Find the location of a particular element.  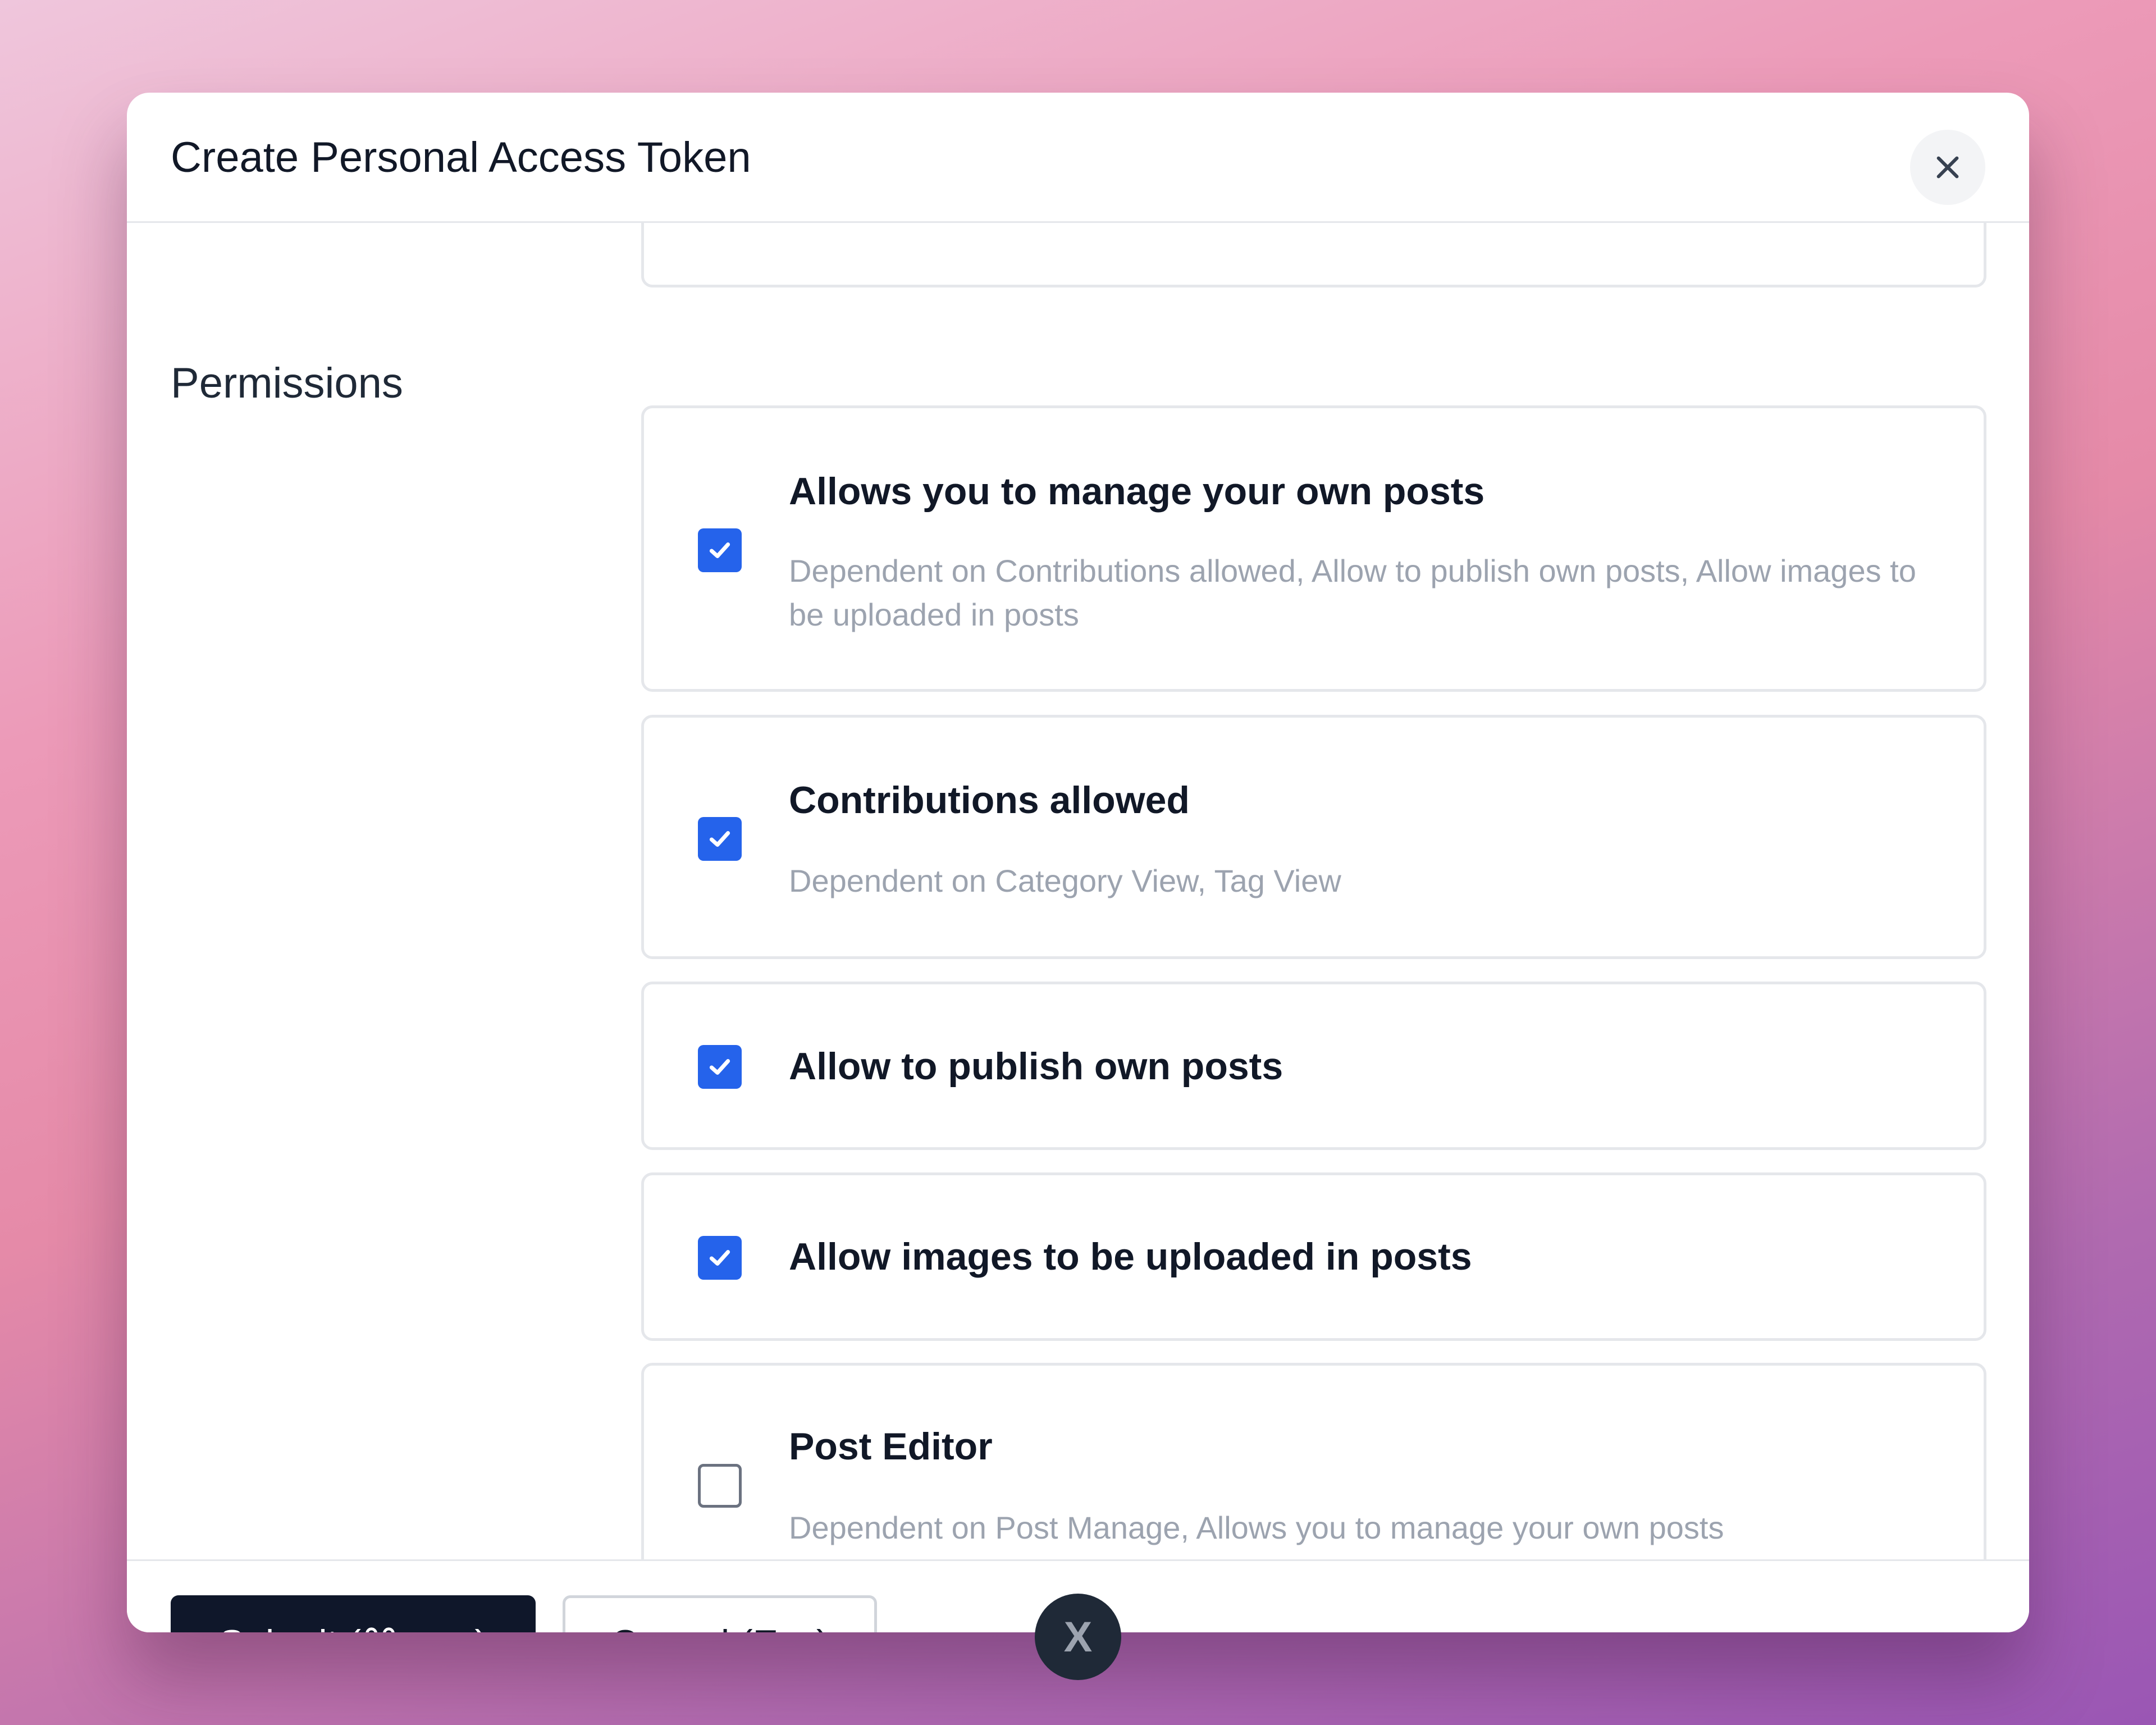

badge-logo-icon: X is located at coordinates (1078, 1637).